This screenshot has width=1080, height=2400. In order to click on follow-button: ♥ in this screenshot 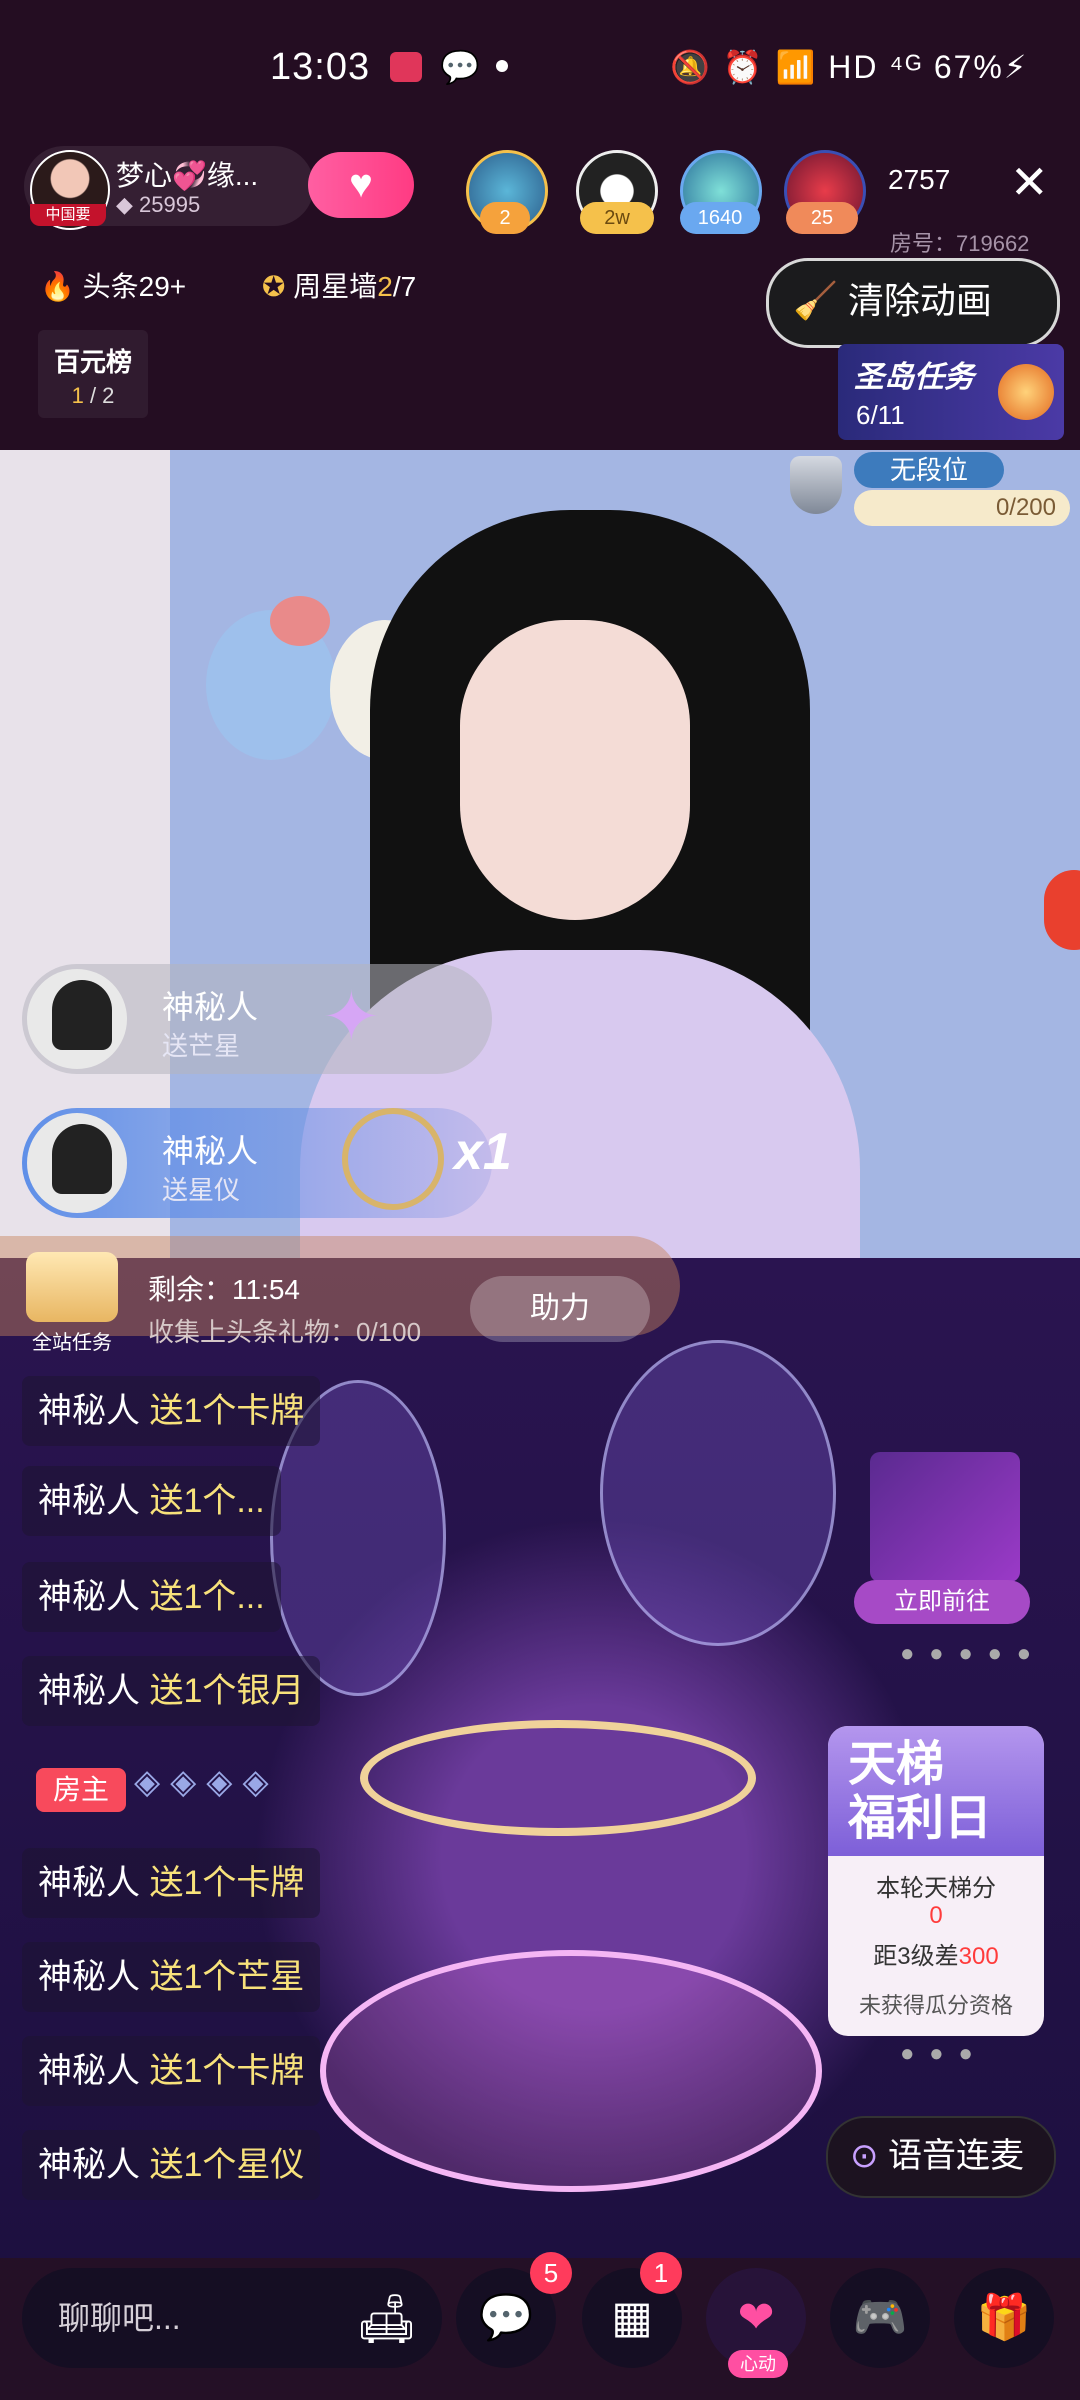, I will do `click(361, 185)`.